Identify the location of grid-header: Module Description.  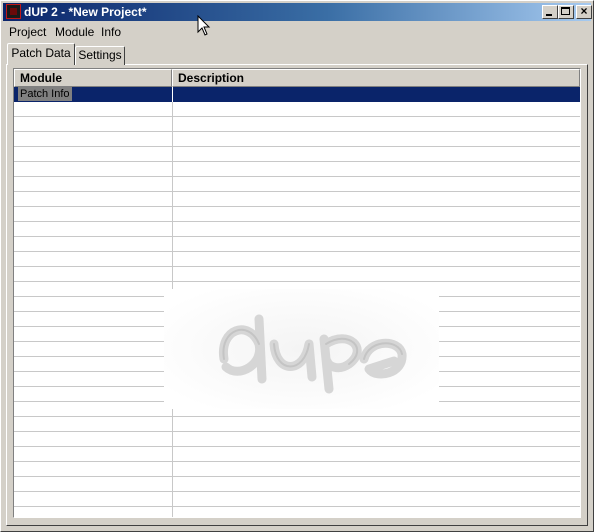
(297, 78).